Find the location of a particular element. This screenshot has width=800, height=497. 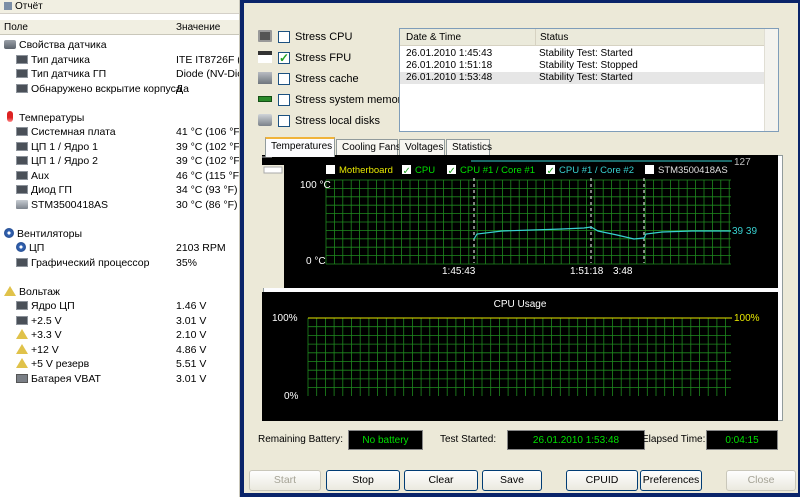

log-date-header: Date & Time is located at coordinates (433, 37).